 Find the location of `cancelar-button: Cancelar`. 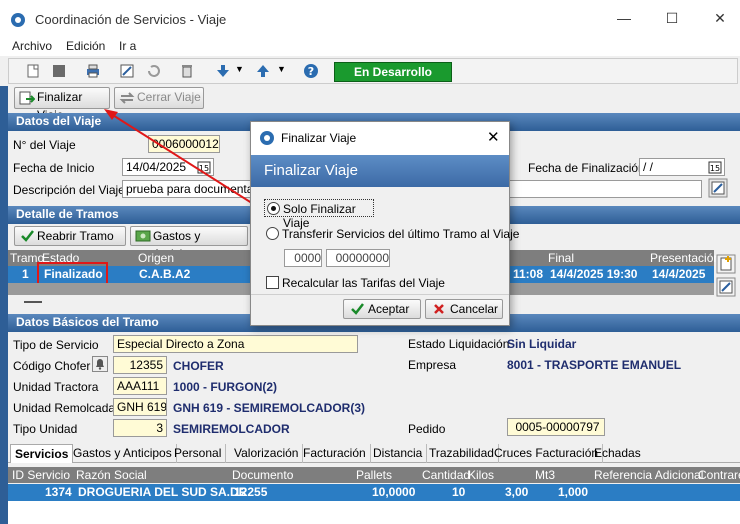

cancelar-button: Cancelar is located at coordinates (464, 309).